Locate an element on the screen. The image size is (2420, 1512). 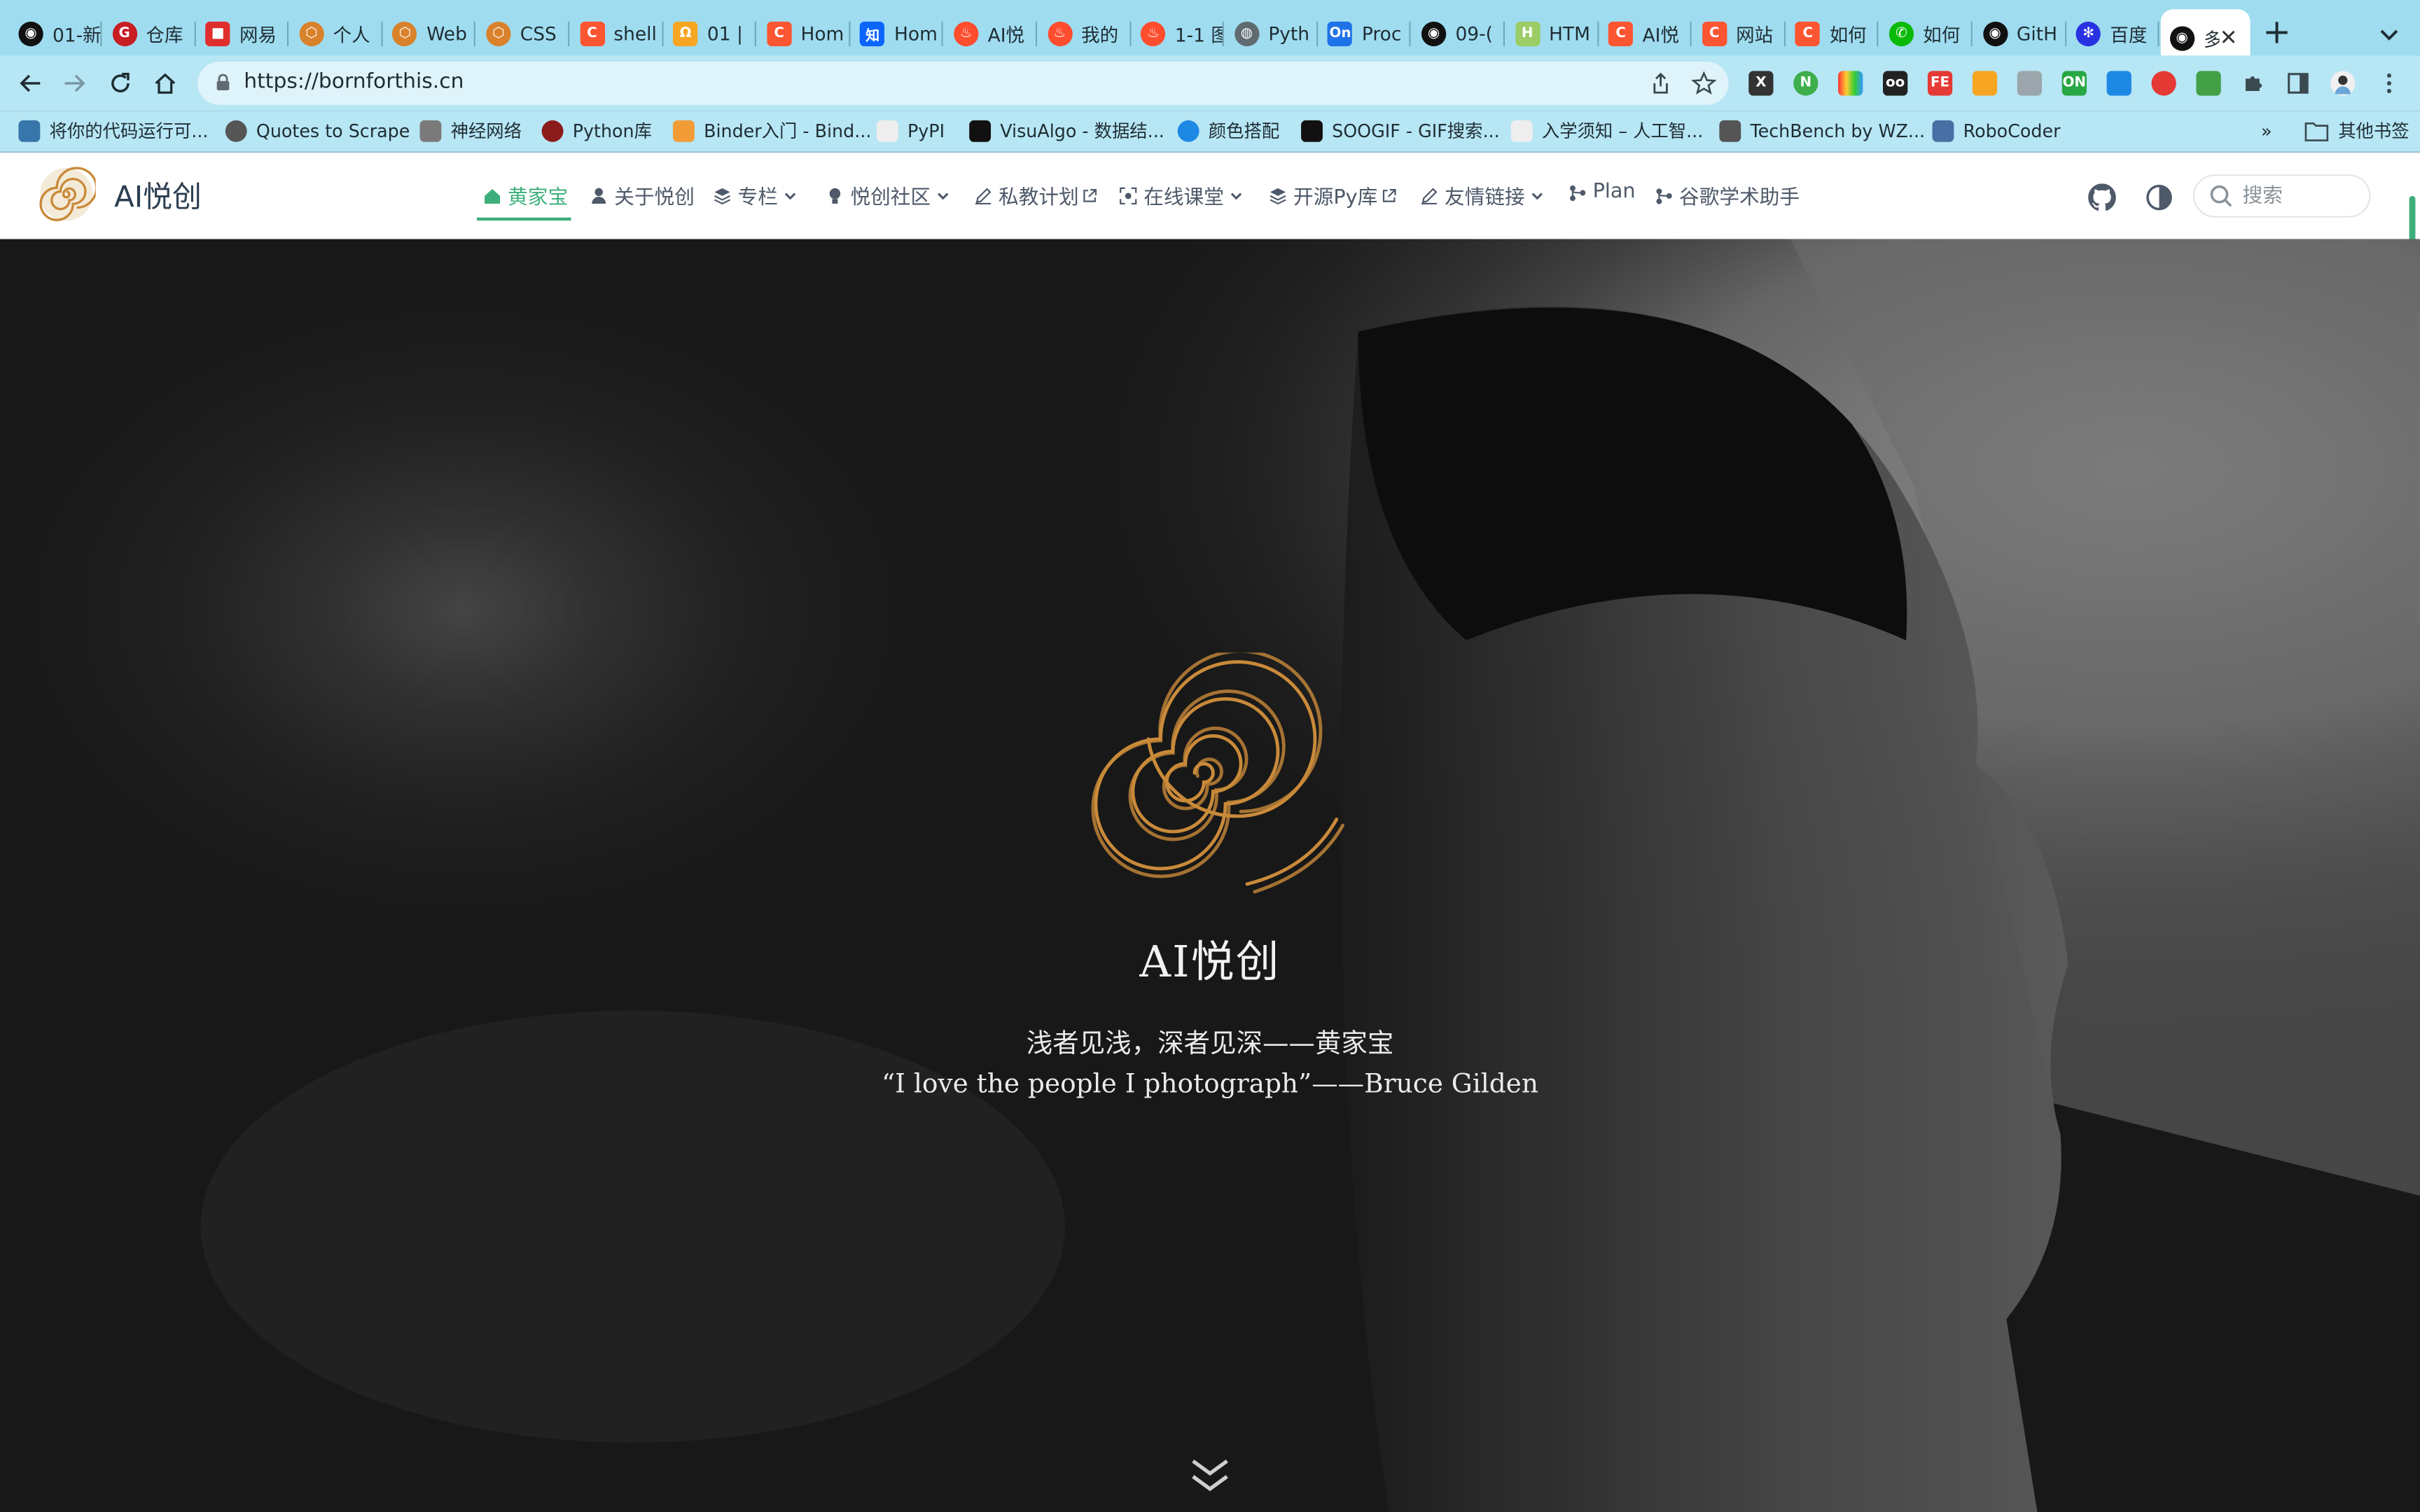
search-box is located at coordinates (2282, 196).